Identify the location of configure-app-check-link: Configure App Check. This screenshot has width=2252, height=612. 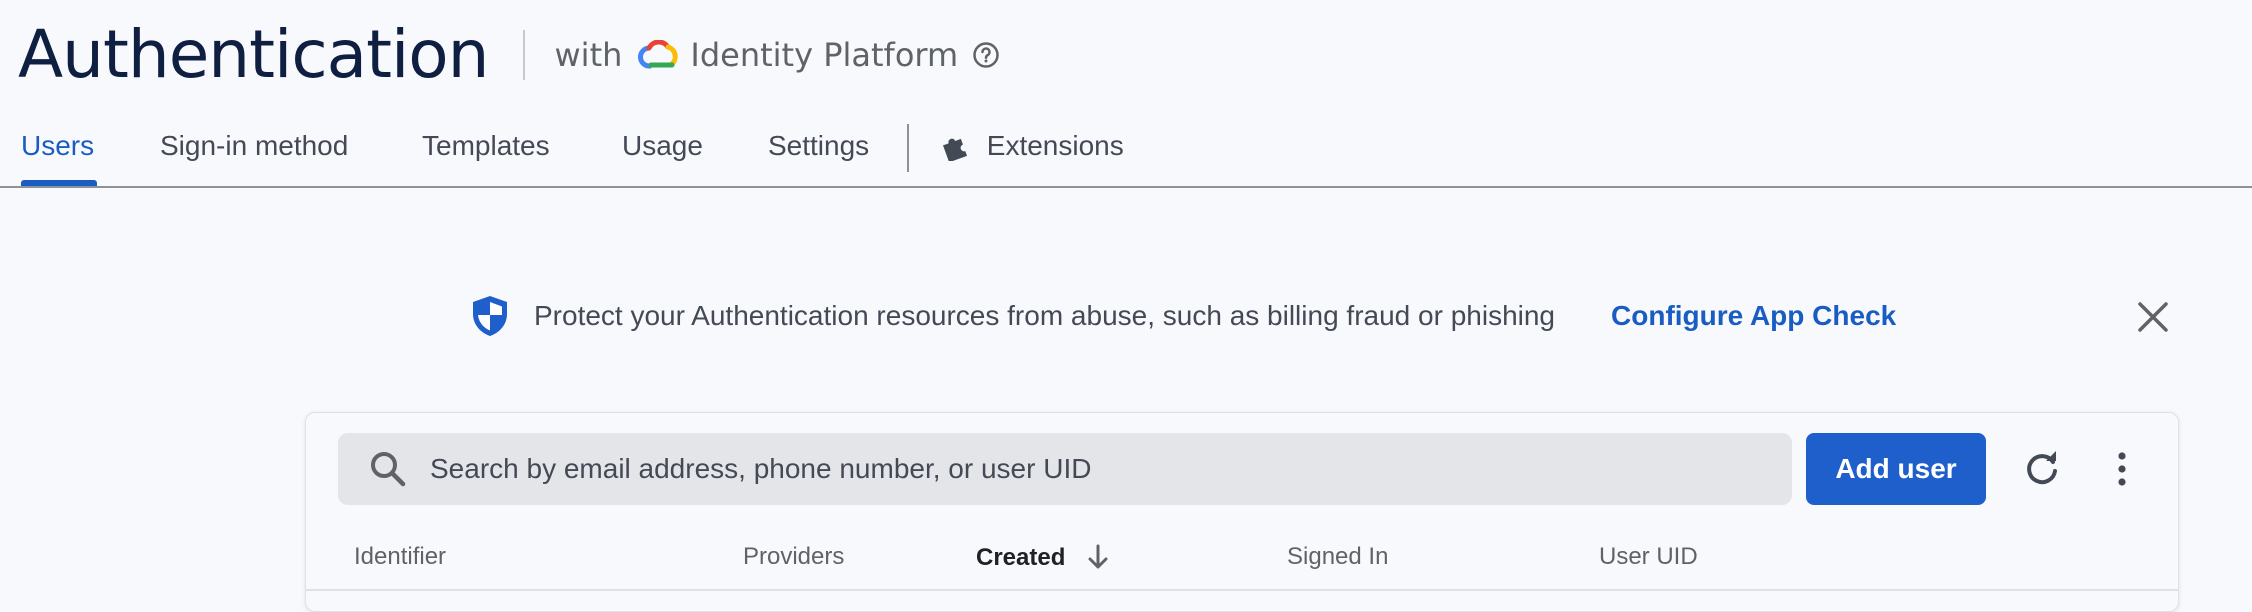
(1753, 316).